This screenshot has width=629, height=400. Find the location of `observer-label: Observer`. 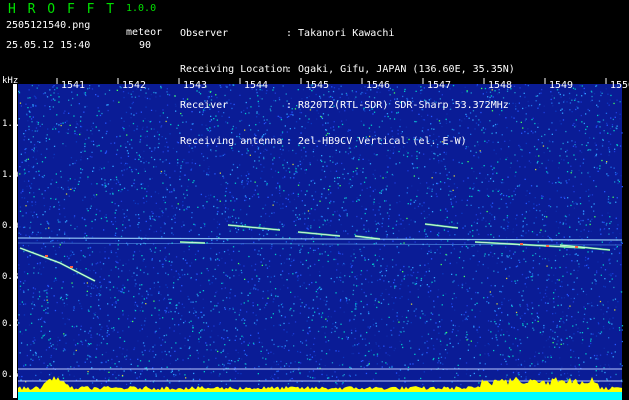

observer-label: Observer is located at coordinates (204, 33).